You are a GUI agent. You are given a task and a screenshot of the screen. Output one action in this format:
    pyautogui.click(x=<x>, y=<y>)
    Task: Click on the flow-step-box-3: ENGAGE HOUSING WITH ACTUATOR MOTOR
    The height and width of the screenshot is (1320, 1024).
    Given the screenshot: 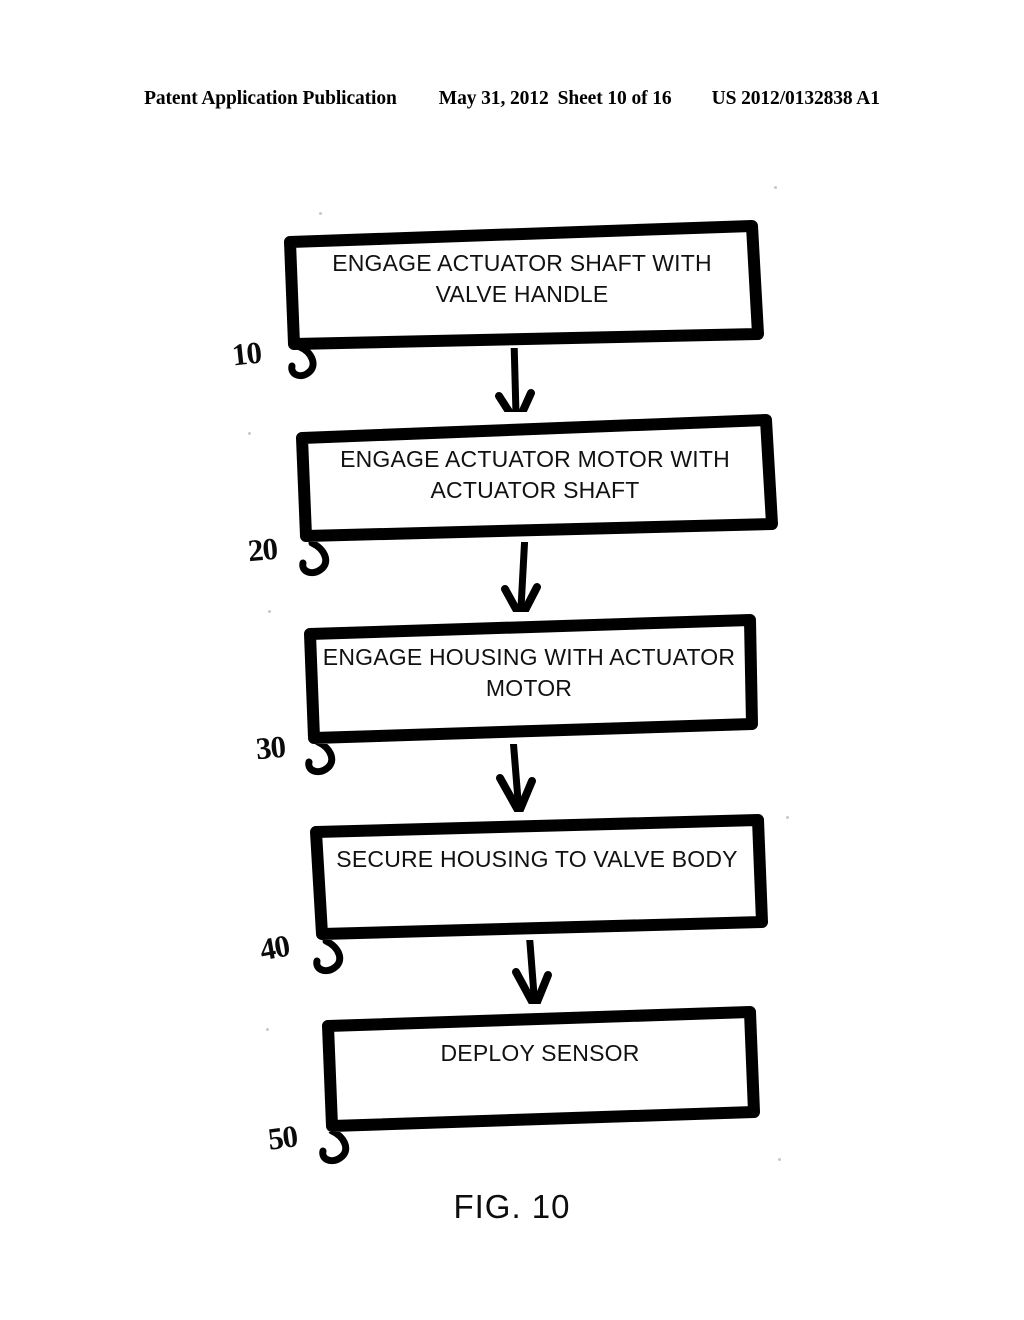 What is the action you would take?
    pyautogui.click(x=529, y=678)
    